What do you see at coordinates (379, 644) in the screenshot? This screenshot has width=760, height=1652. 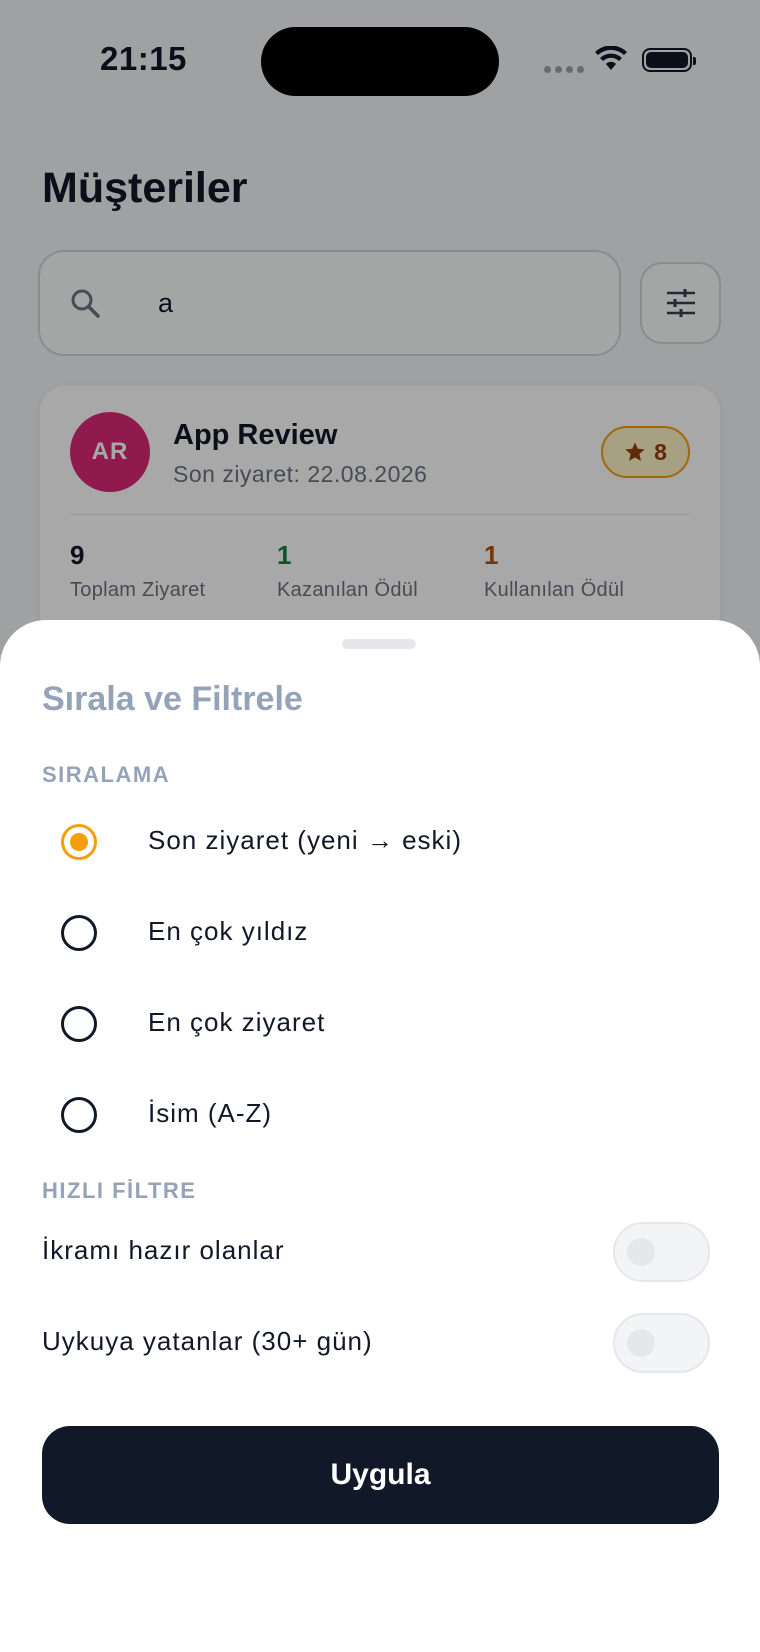 I see `sheet-grabber` at bounding box center [379, 644].